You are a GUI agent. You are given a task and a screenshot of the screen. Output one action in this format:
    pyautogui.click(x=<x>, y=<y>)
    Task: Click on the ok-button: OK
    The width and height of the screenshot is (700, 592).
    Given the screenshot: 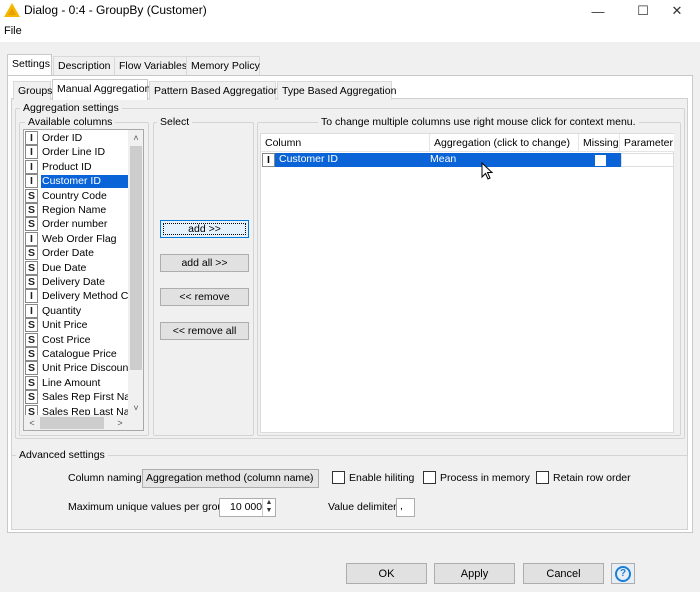 What is the action you would take?
    pyautogui.click(x=386, y=573)
    